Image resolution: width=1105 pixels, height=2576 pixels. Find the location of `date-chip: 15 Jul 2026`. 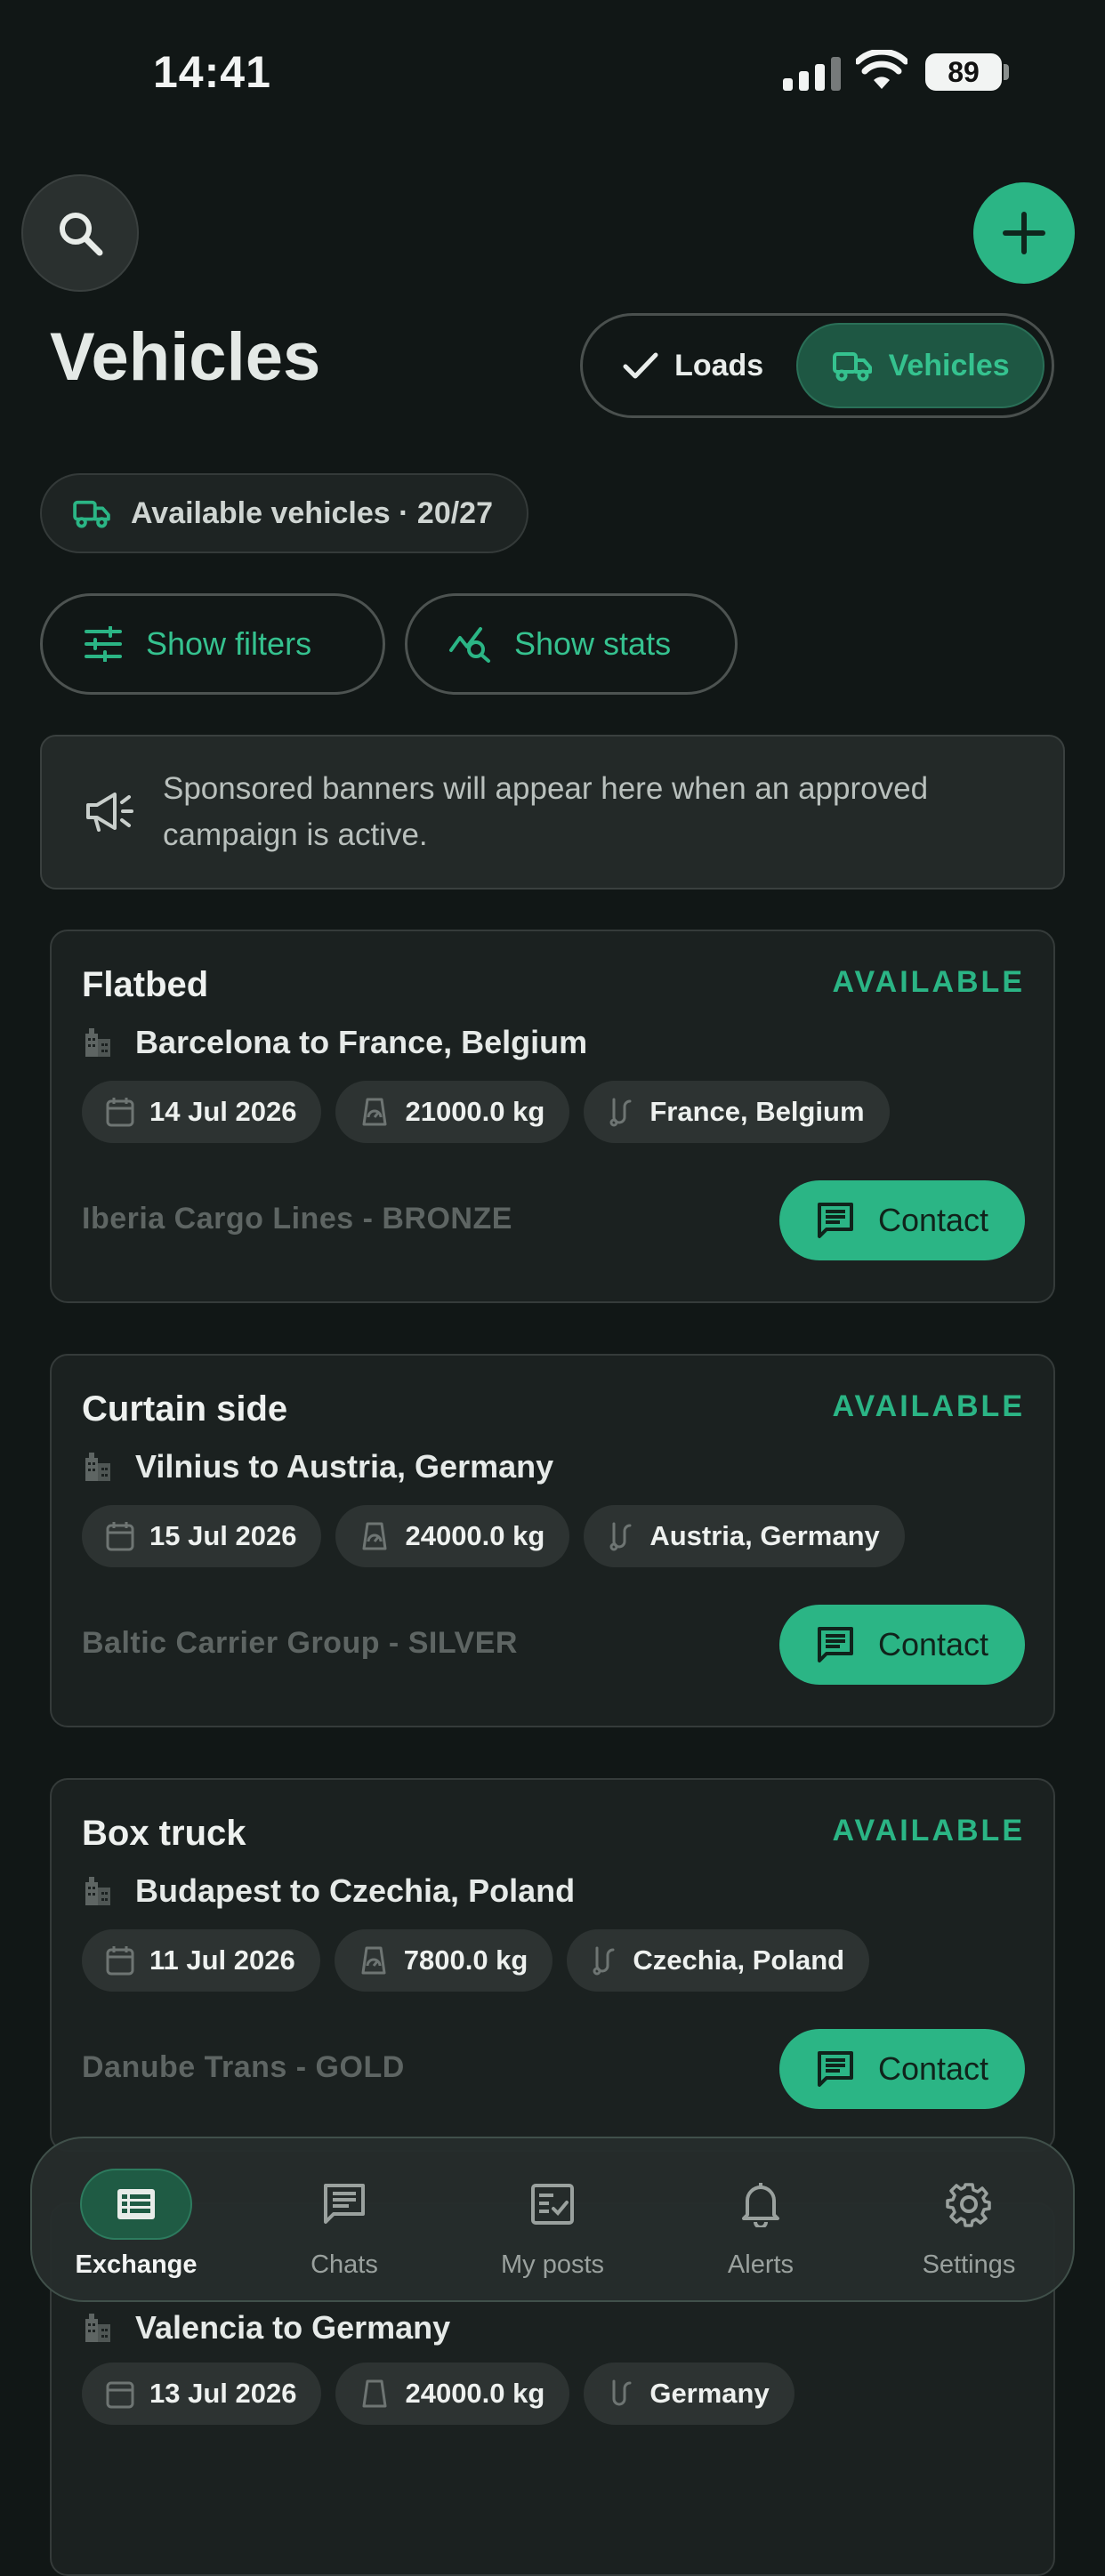

date-chip: 15 Jul 2026 is located at coordinates (202, 1536).